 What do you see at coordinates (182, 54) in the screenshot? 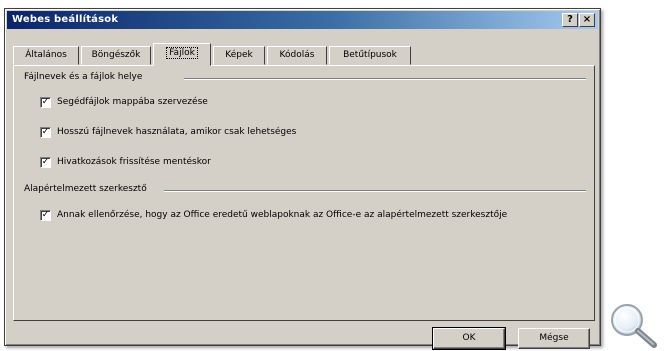
I see `tab-files: Fájlok` at bounding box center [182, 54].